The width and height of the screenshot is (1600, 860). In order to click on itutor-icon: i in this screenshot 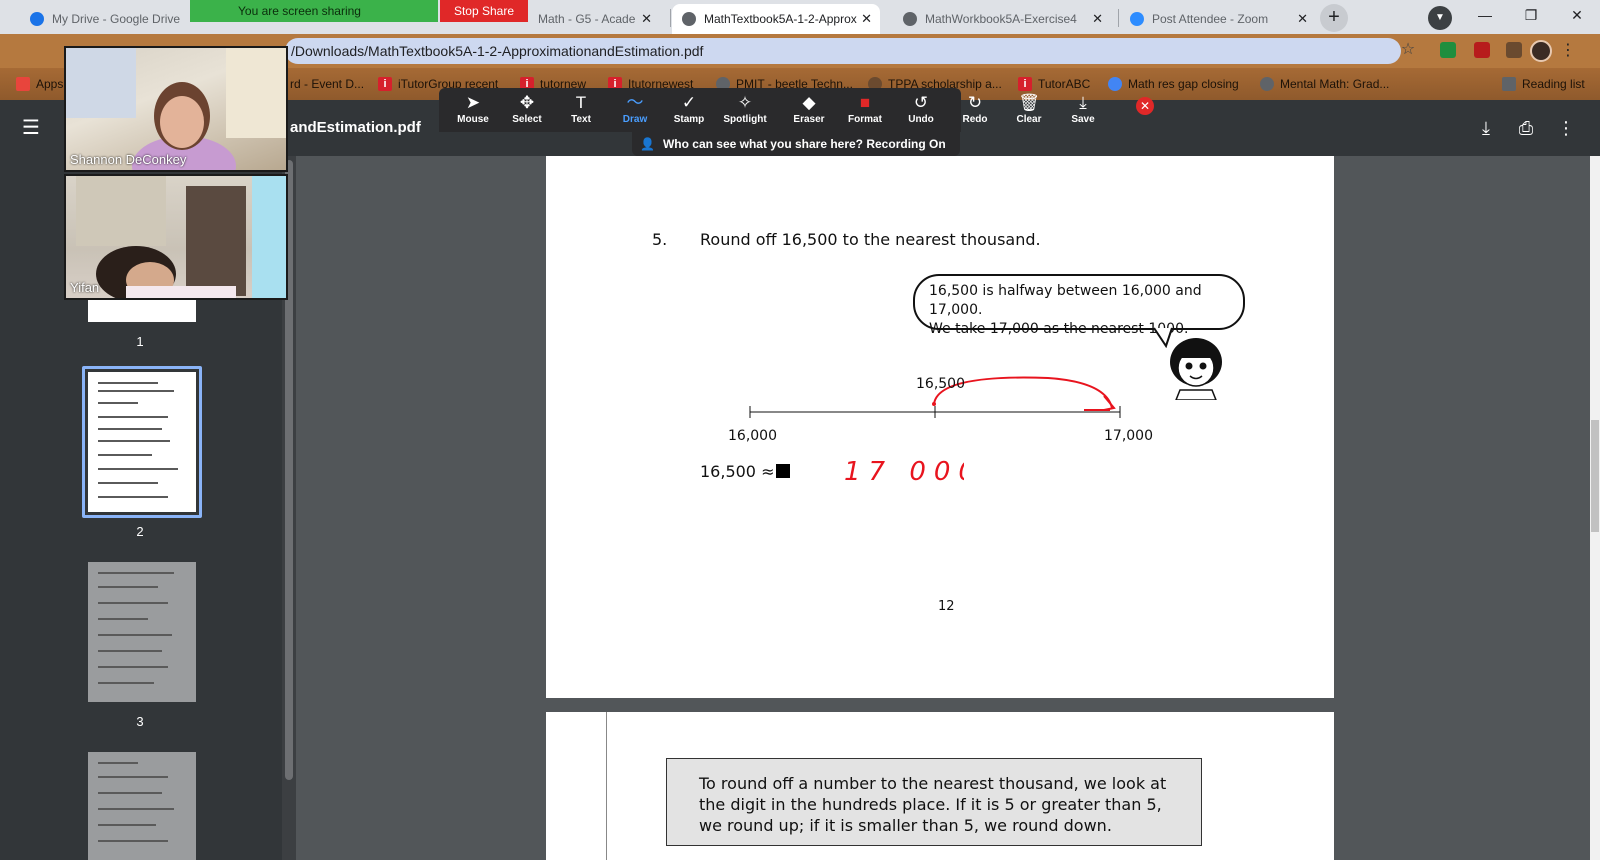, I will do `click(1025, 84)`.